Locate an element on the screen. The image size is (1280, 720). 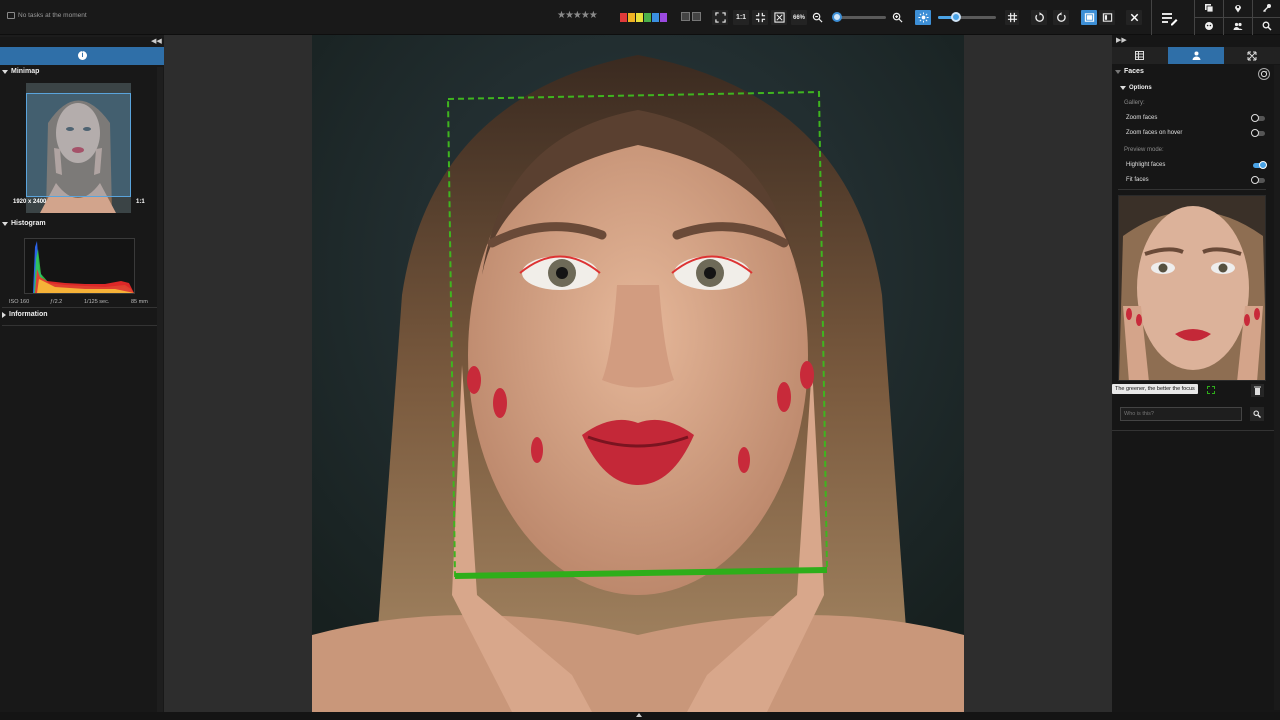
color-label-purple is located at coordinates (663, 17).